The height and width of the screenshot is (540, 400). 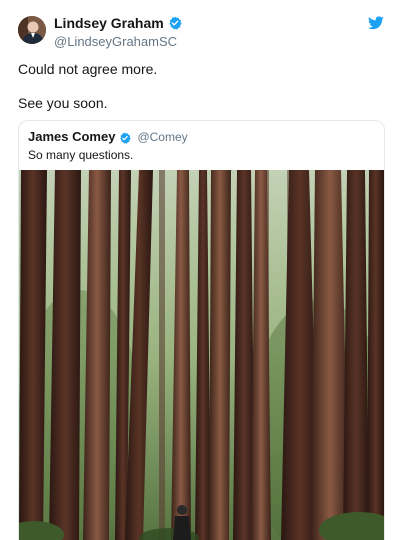 What do you see at coordinates (87, 86) in the screenshot?
I see `tweet-text: Could not agree more. See you soon.` at bounding box center [87, 86].